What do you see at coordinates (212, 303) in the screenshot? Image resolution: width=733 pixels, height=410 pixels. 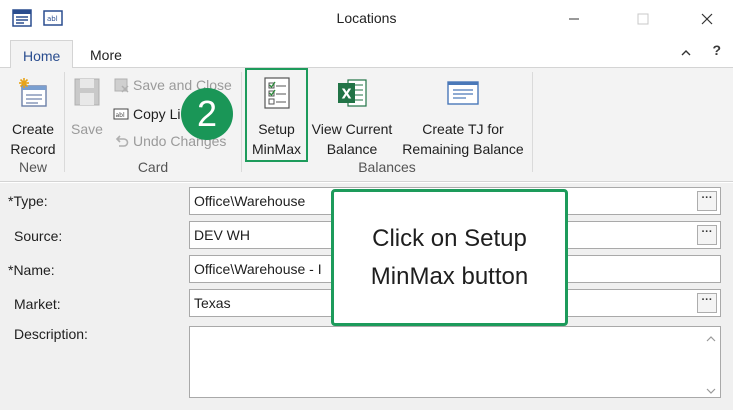 I see `market-value: Texas` at bounding box center [212, 303].